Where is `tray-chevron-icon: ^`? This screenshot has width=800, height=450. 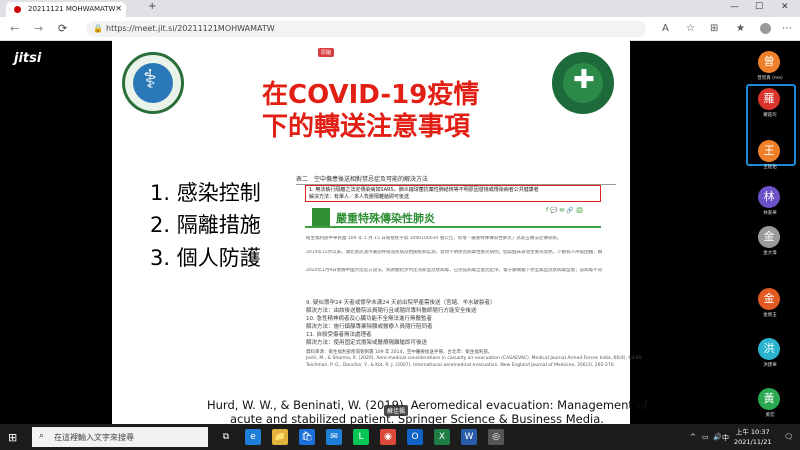 tray-chevron-icon: ^ is located at coordinates (693, 437).